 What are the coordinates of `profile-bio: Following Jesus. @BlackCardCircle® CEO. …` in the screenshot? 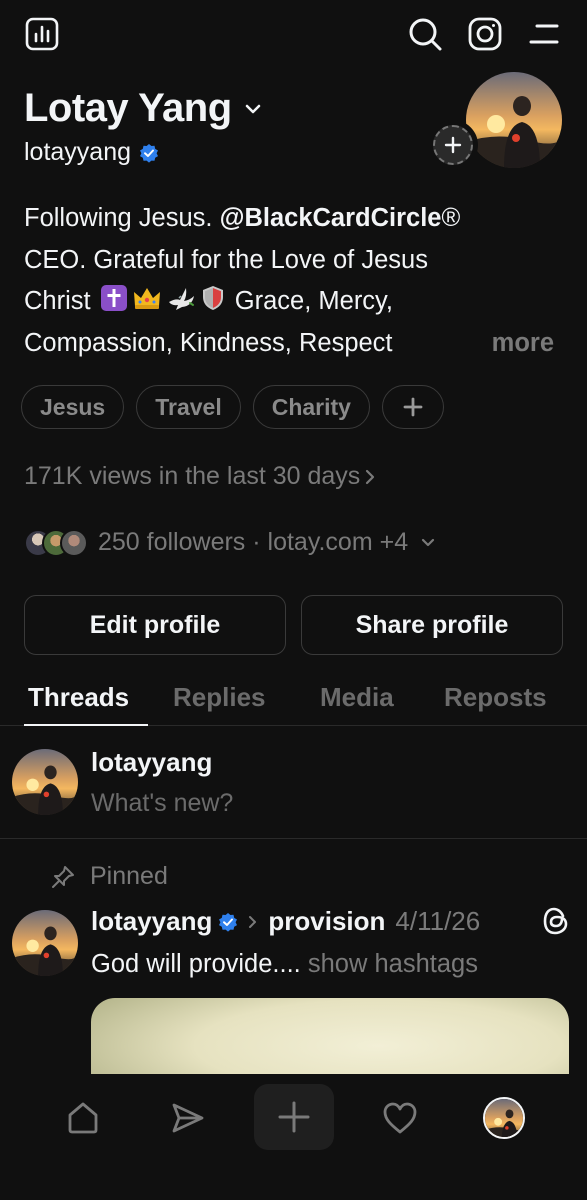 It's located at (289, 281).